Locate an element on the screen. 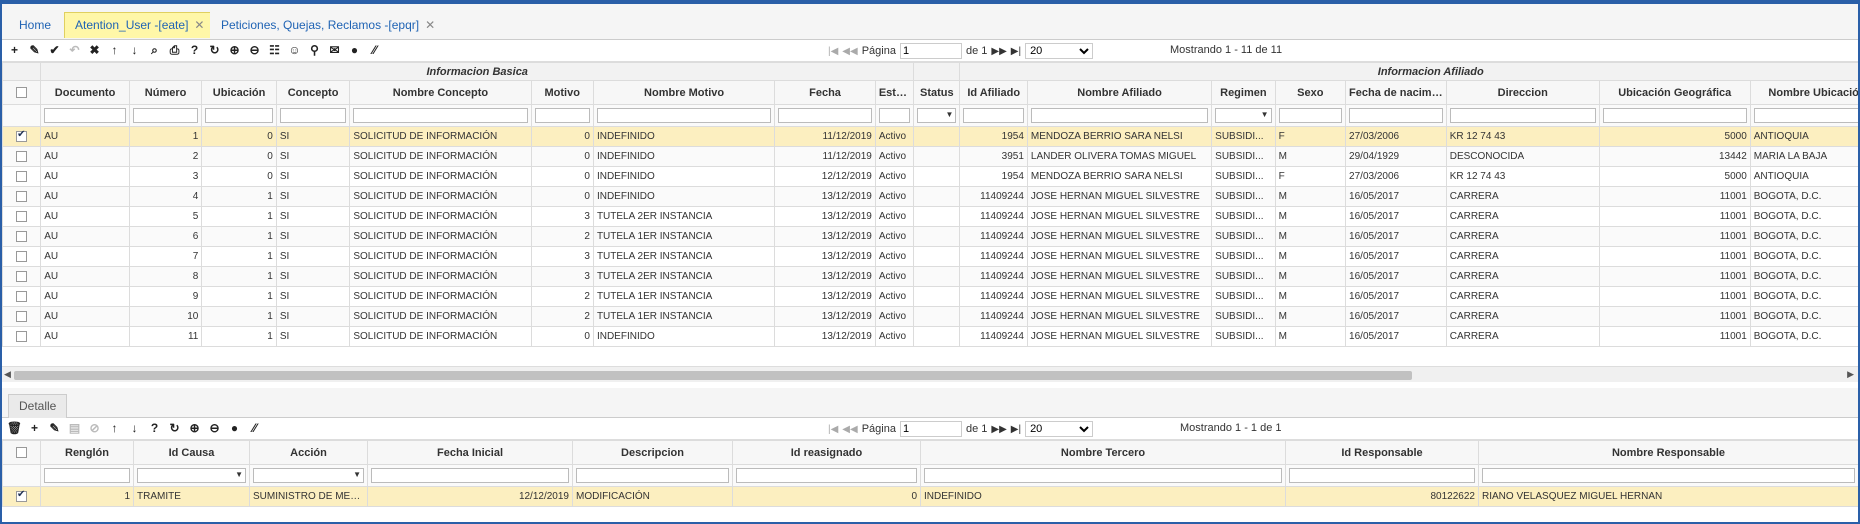 The image size is (1860, 524). save-icon: ▤ is located at coordinates (74, 428).